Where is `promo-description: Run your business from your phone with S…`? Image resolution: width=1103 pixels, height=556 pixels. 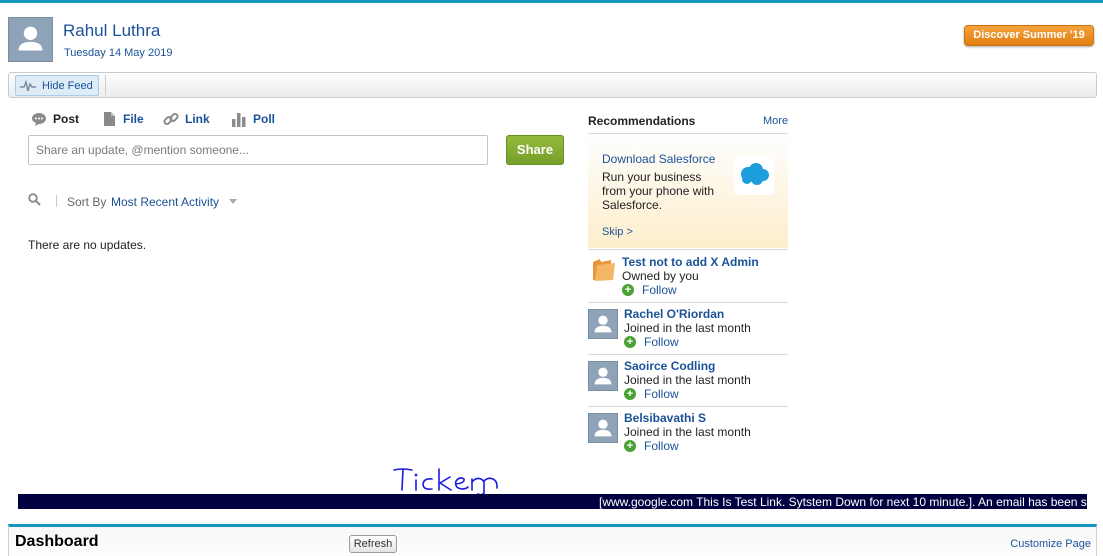 promo-description: Run your business from your phone with S… is located at coordinates (658, 191).